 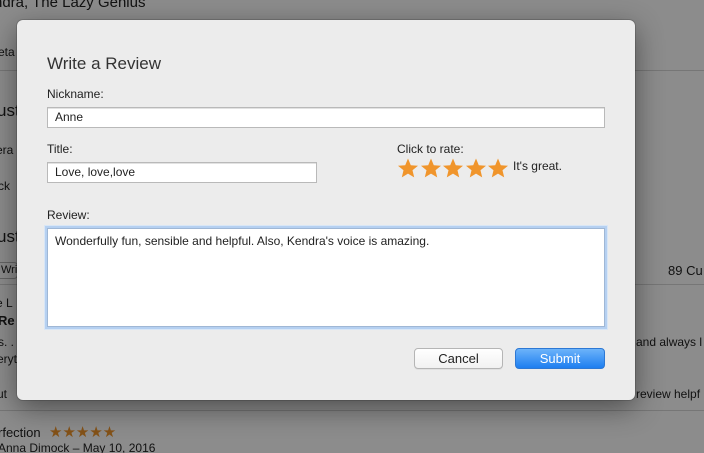 I want to click on title-field: Love, love,love, so click(x=182, y=172).